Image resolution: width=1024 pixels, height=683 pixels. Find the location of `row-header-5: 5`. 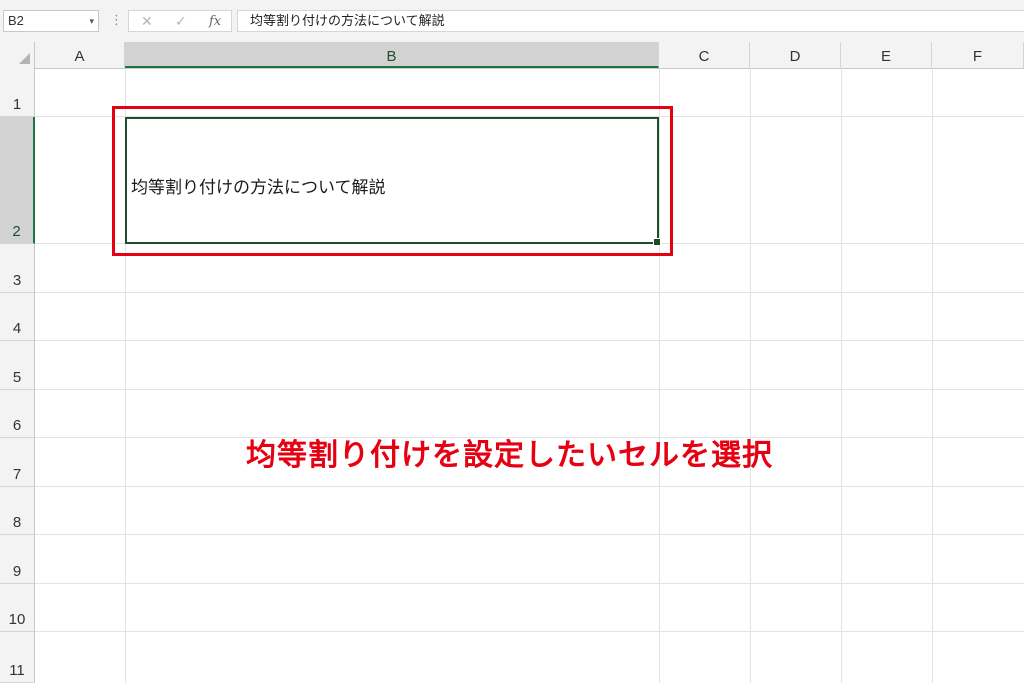

row-header-5: 5 is located at coordinates (17, 365).